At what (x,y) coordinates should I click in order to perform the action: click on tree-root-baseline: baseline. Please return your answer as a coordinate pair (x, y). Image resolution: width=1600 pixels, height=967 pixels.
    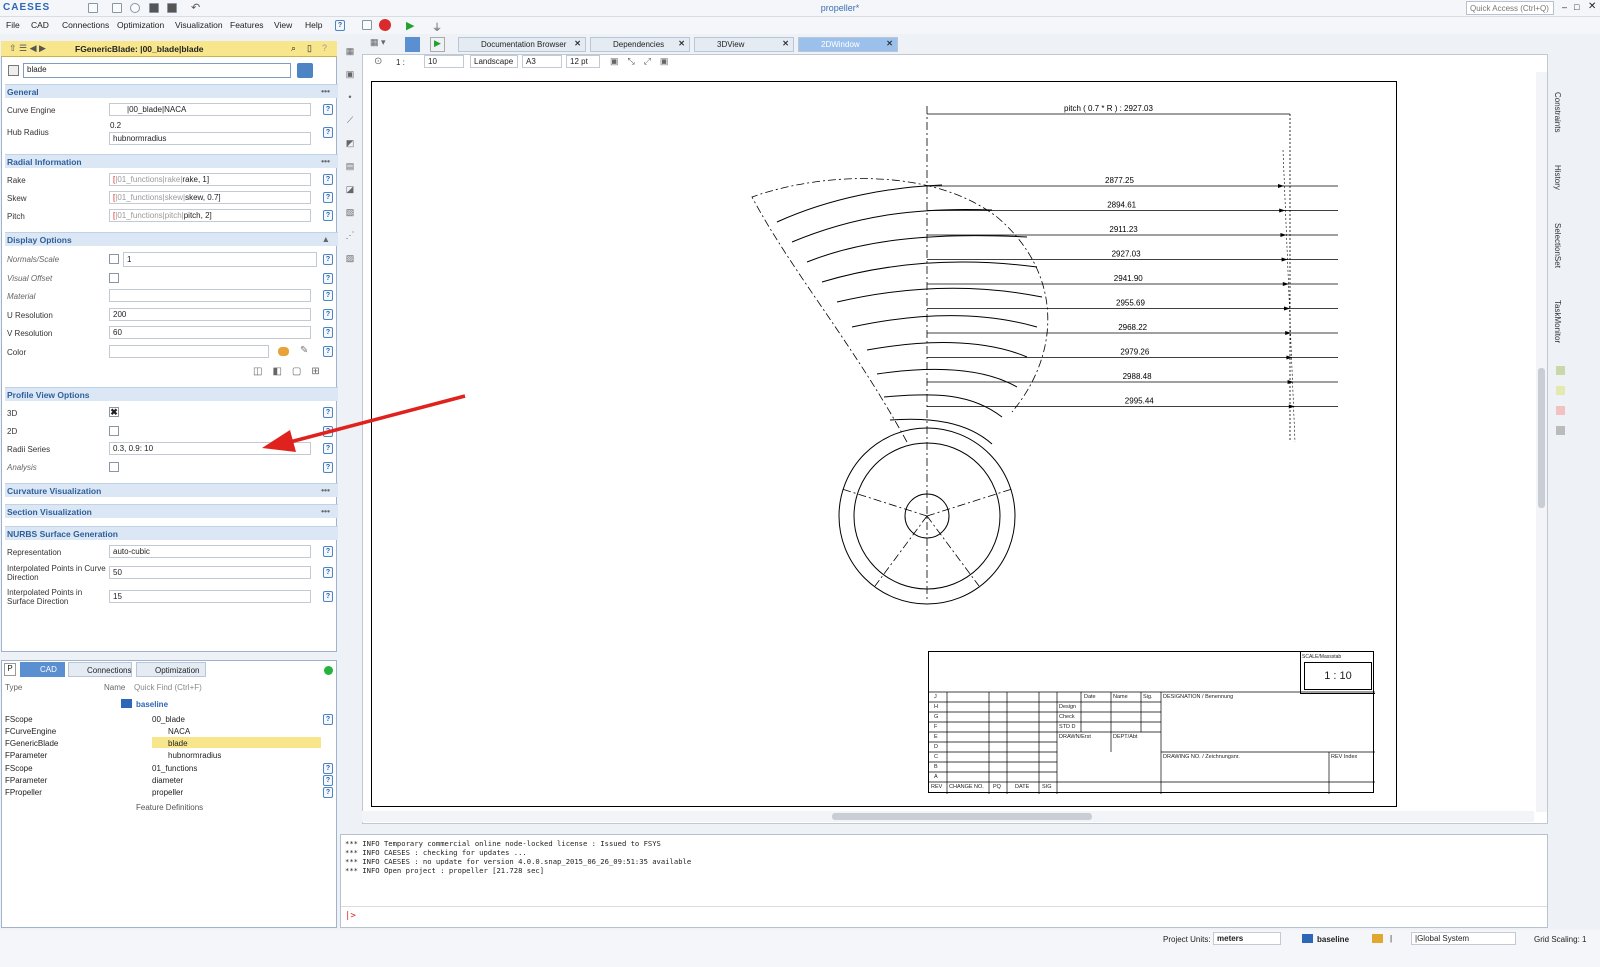
    Looking at the image, I should click on (152, 704).